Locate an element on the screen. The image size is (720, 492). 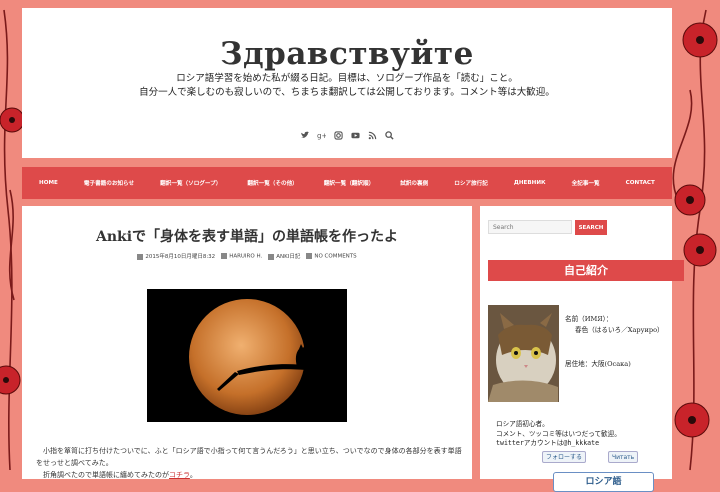
user-icon is located at coordinates (224, 255).